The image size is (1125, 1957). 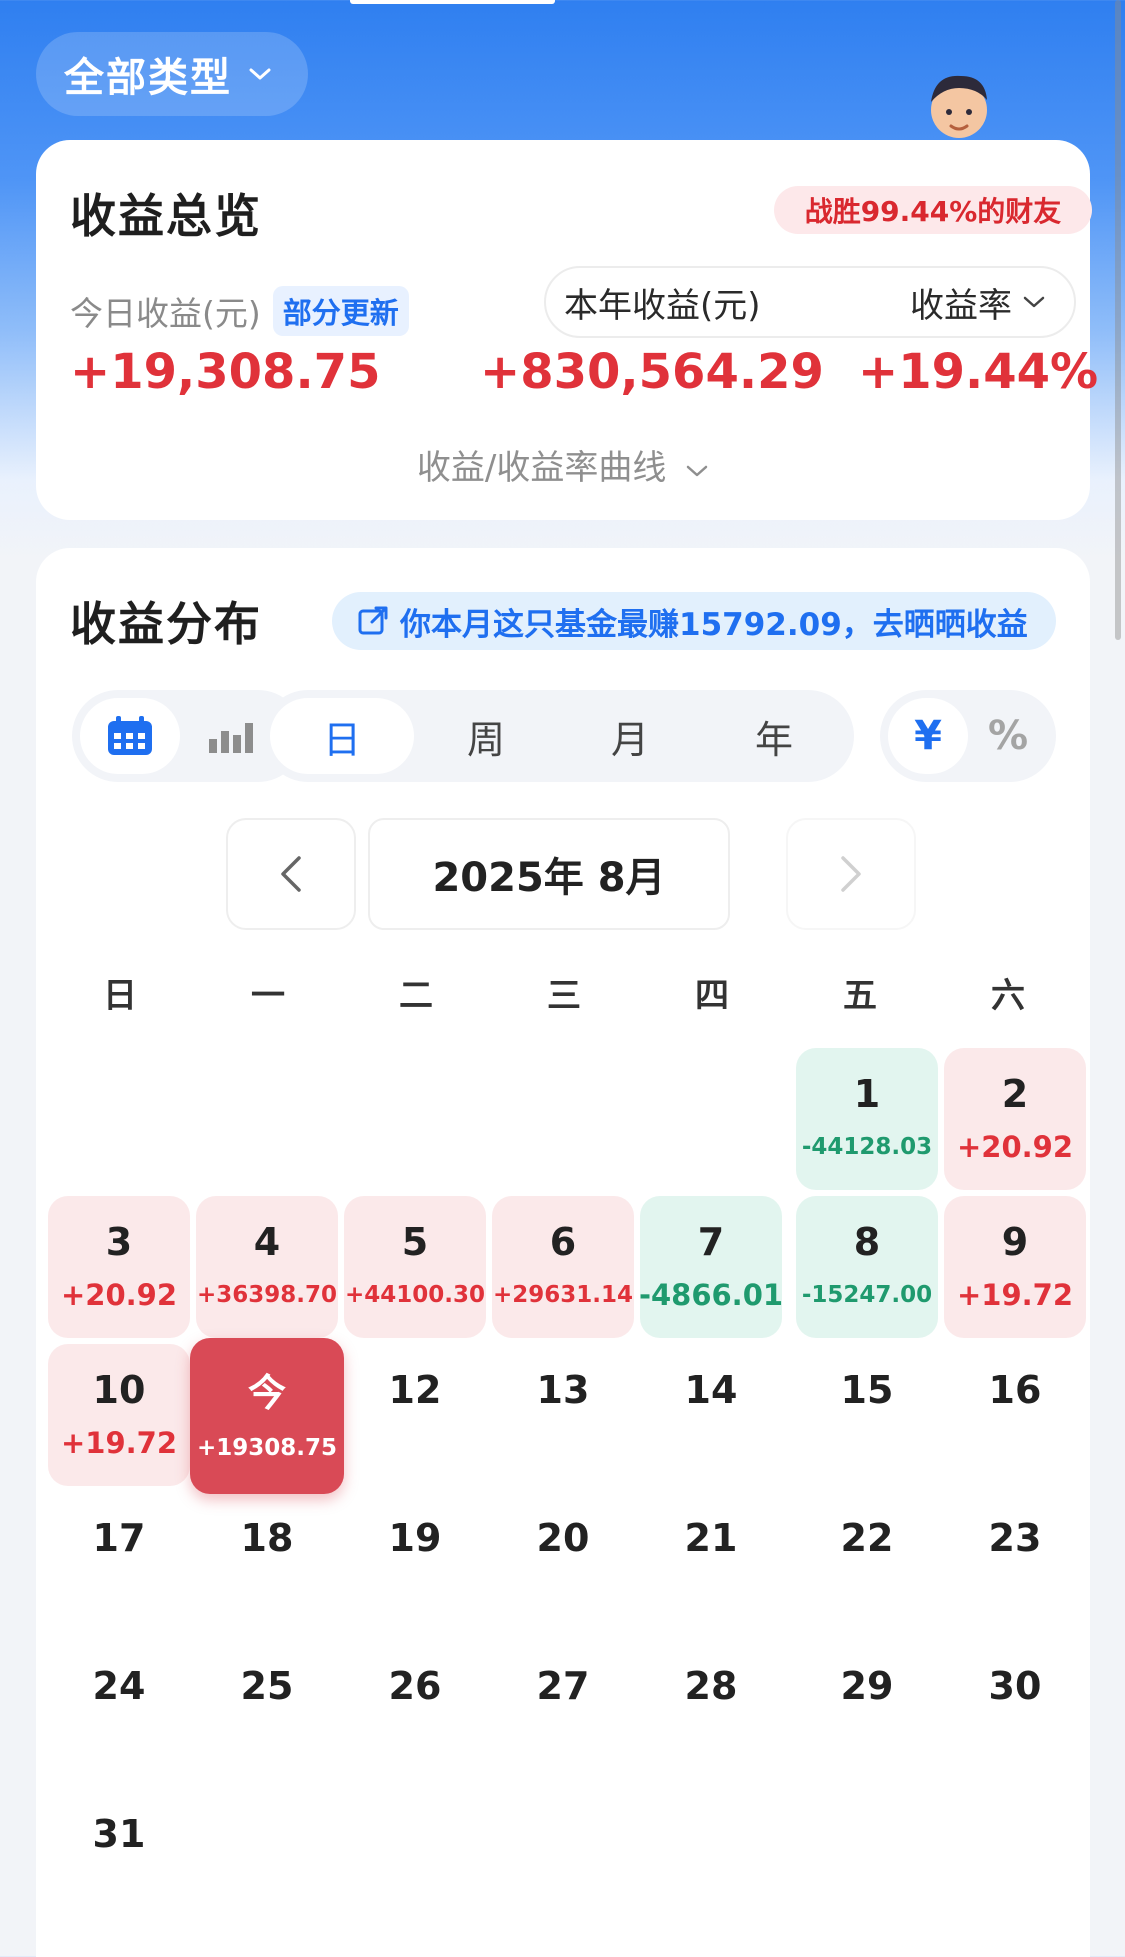 What do you see at coordinates (694, 621) in the screenshot?
I see `share-promo-banner: 你本月这只基金最赚15792.09，去晒晒收益` at bounding box center [694, 621].